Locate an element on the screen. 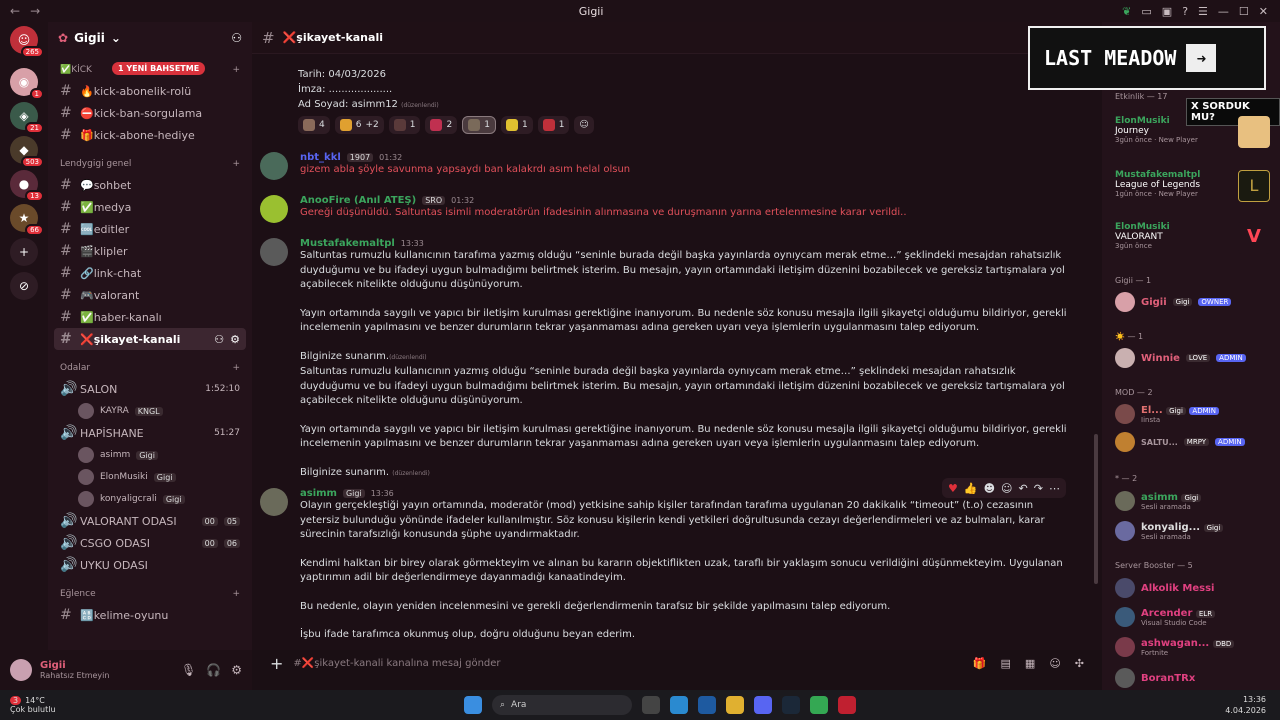  category-eglence: Eğlence + is located at coordinates (150, 594).